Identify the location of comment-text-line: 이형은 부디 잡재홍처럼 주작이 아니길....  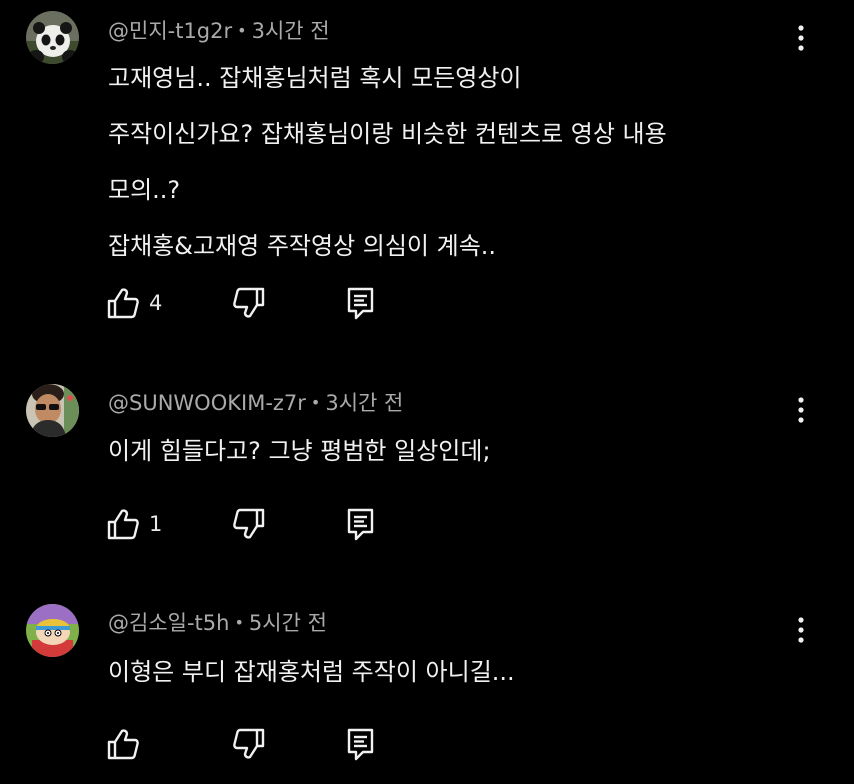
(311, 672).